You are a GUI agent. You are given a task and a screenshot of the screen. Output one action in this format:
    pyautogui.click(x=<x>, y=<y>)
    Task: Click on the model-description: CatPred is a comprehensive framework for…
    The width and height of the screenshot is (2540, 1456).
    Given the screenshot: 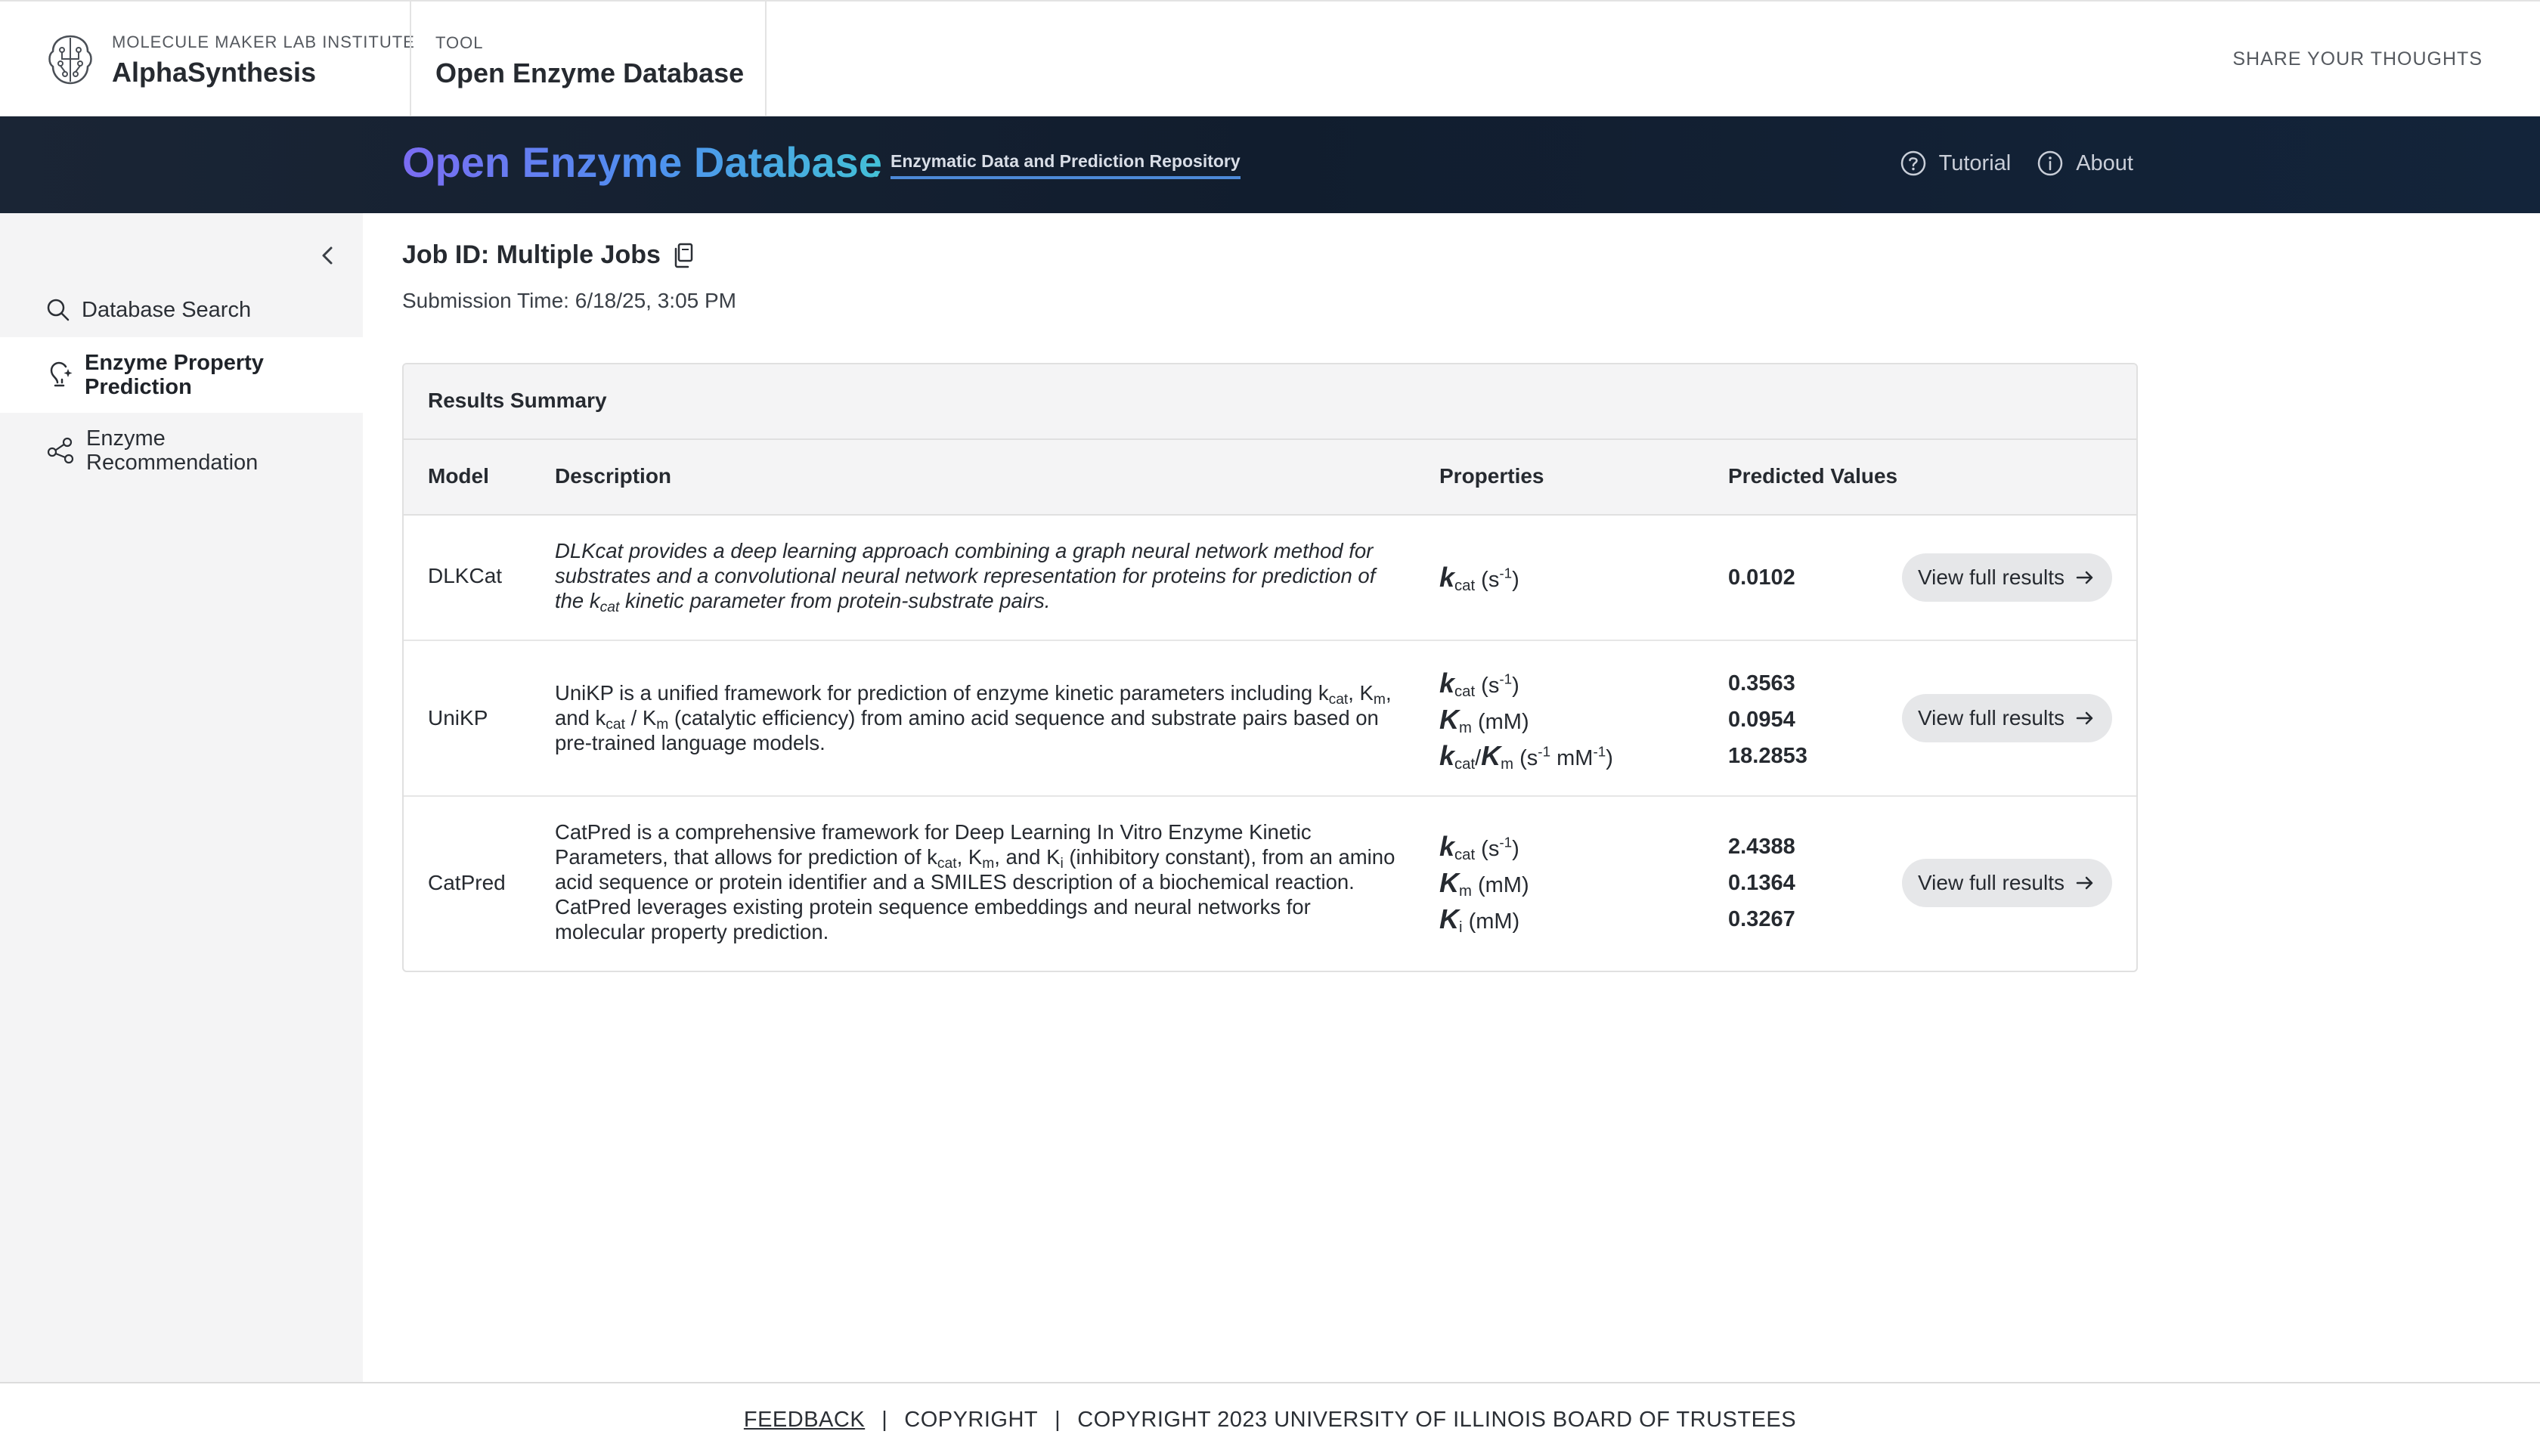 What is the action you would take?
    pyautogui.click(x=975, y=881)
    